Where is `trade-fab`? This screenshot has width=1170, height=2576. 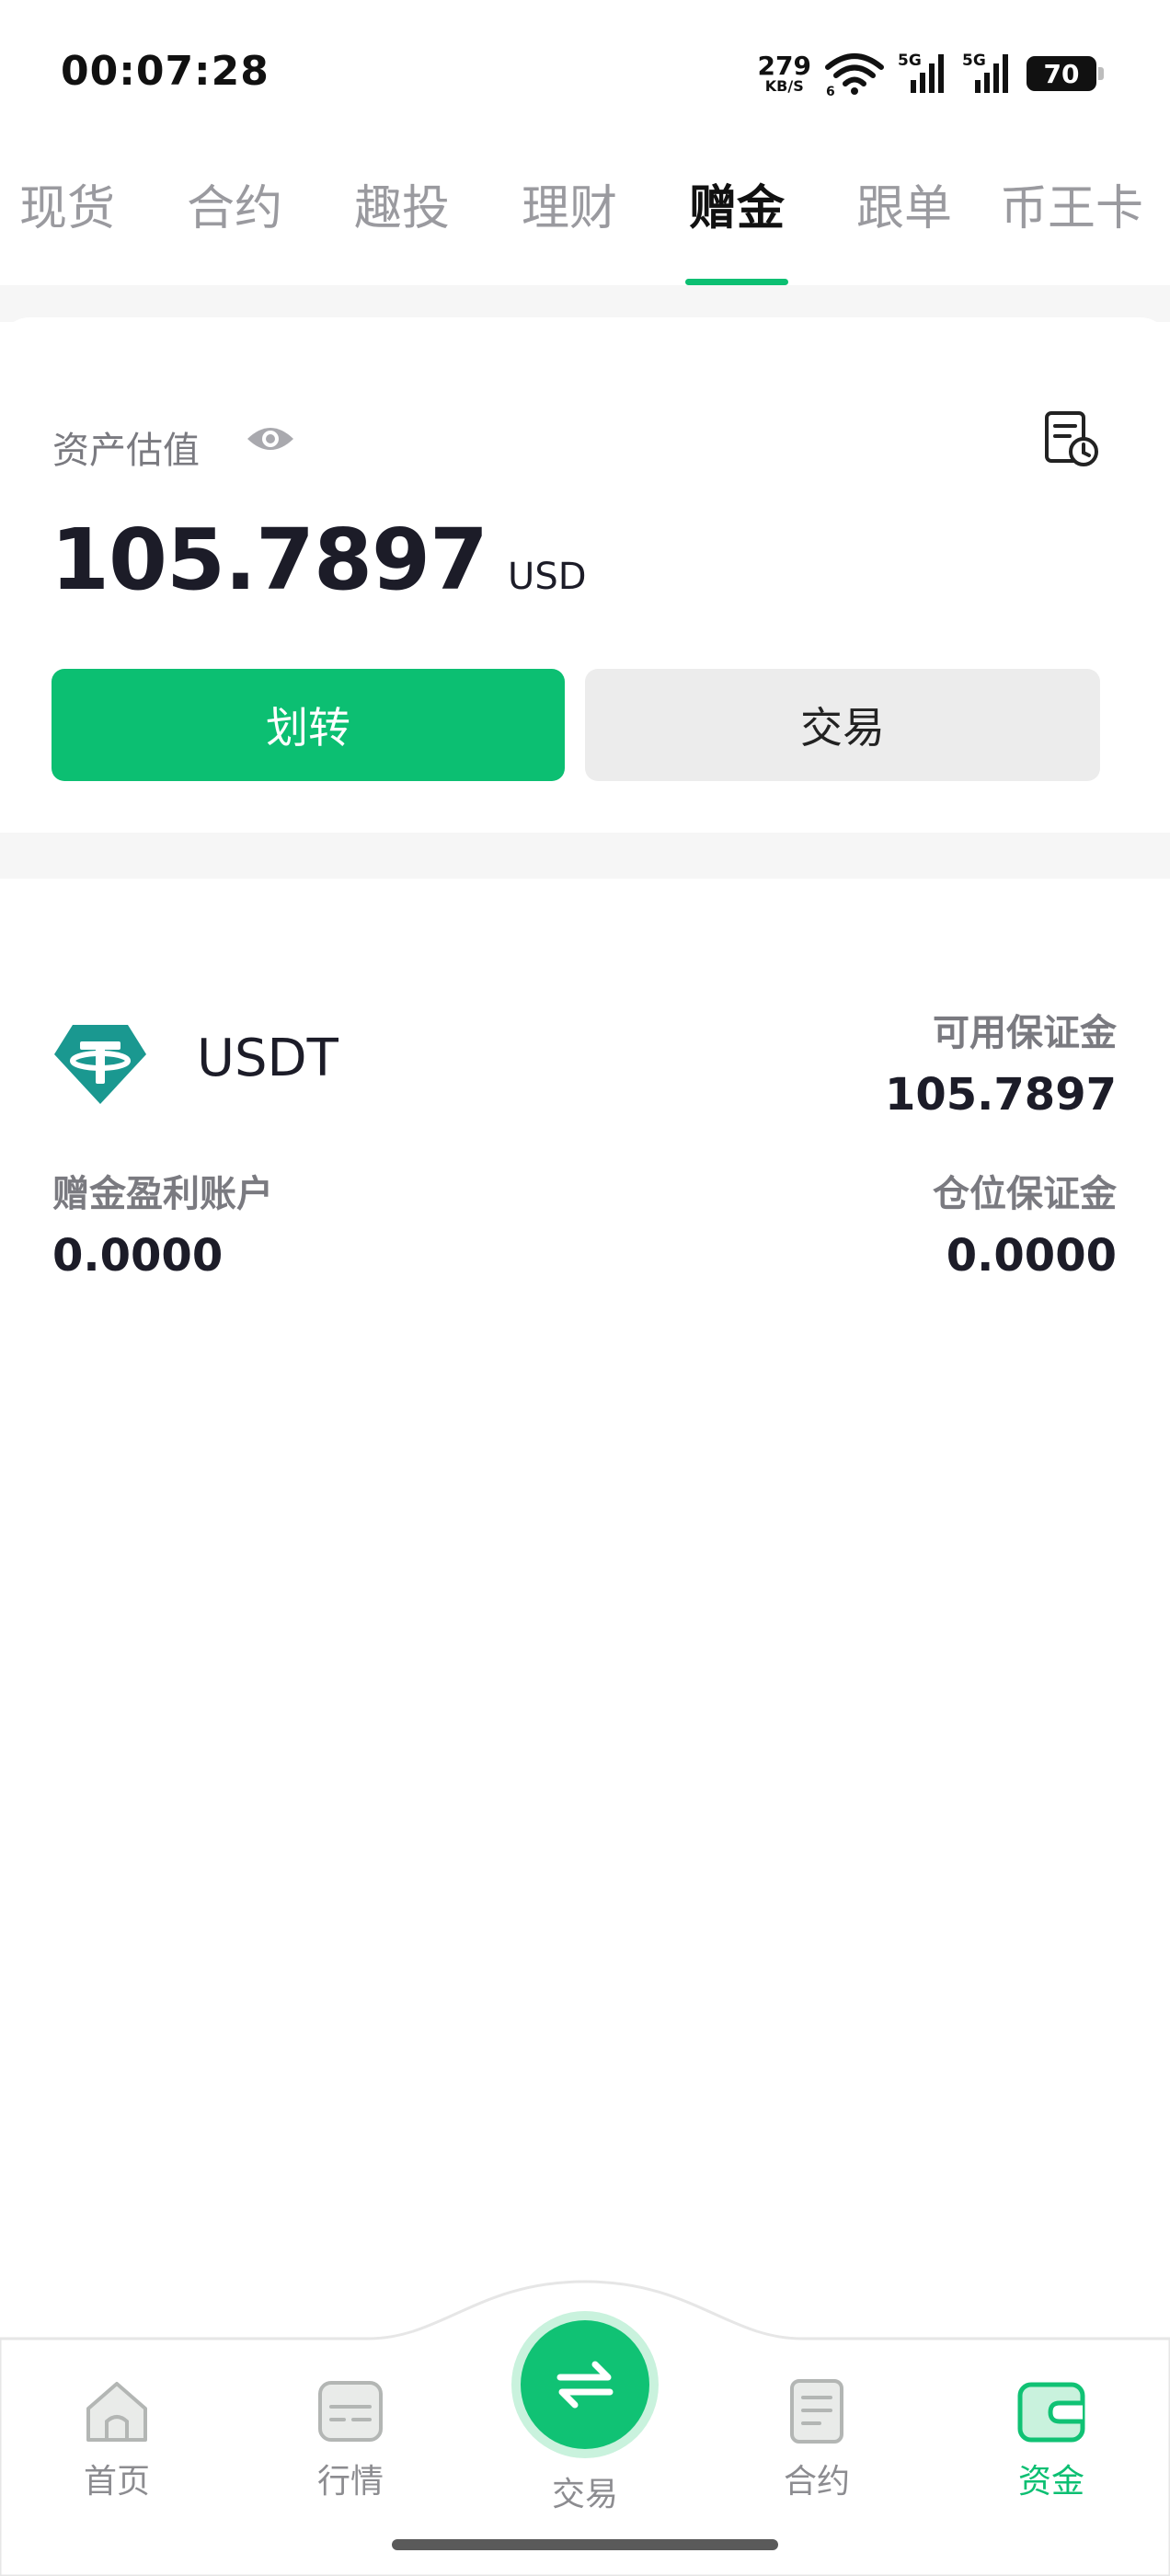 trade-fab is located at coordinates (585, 2384).